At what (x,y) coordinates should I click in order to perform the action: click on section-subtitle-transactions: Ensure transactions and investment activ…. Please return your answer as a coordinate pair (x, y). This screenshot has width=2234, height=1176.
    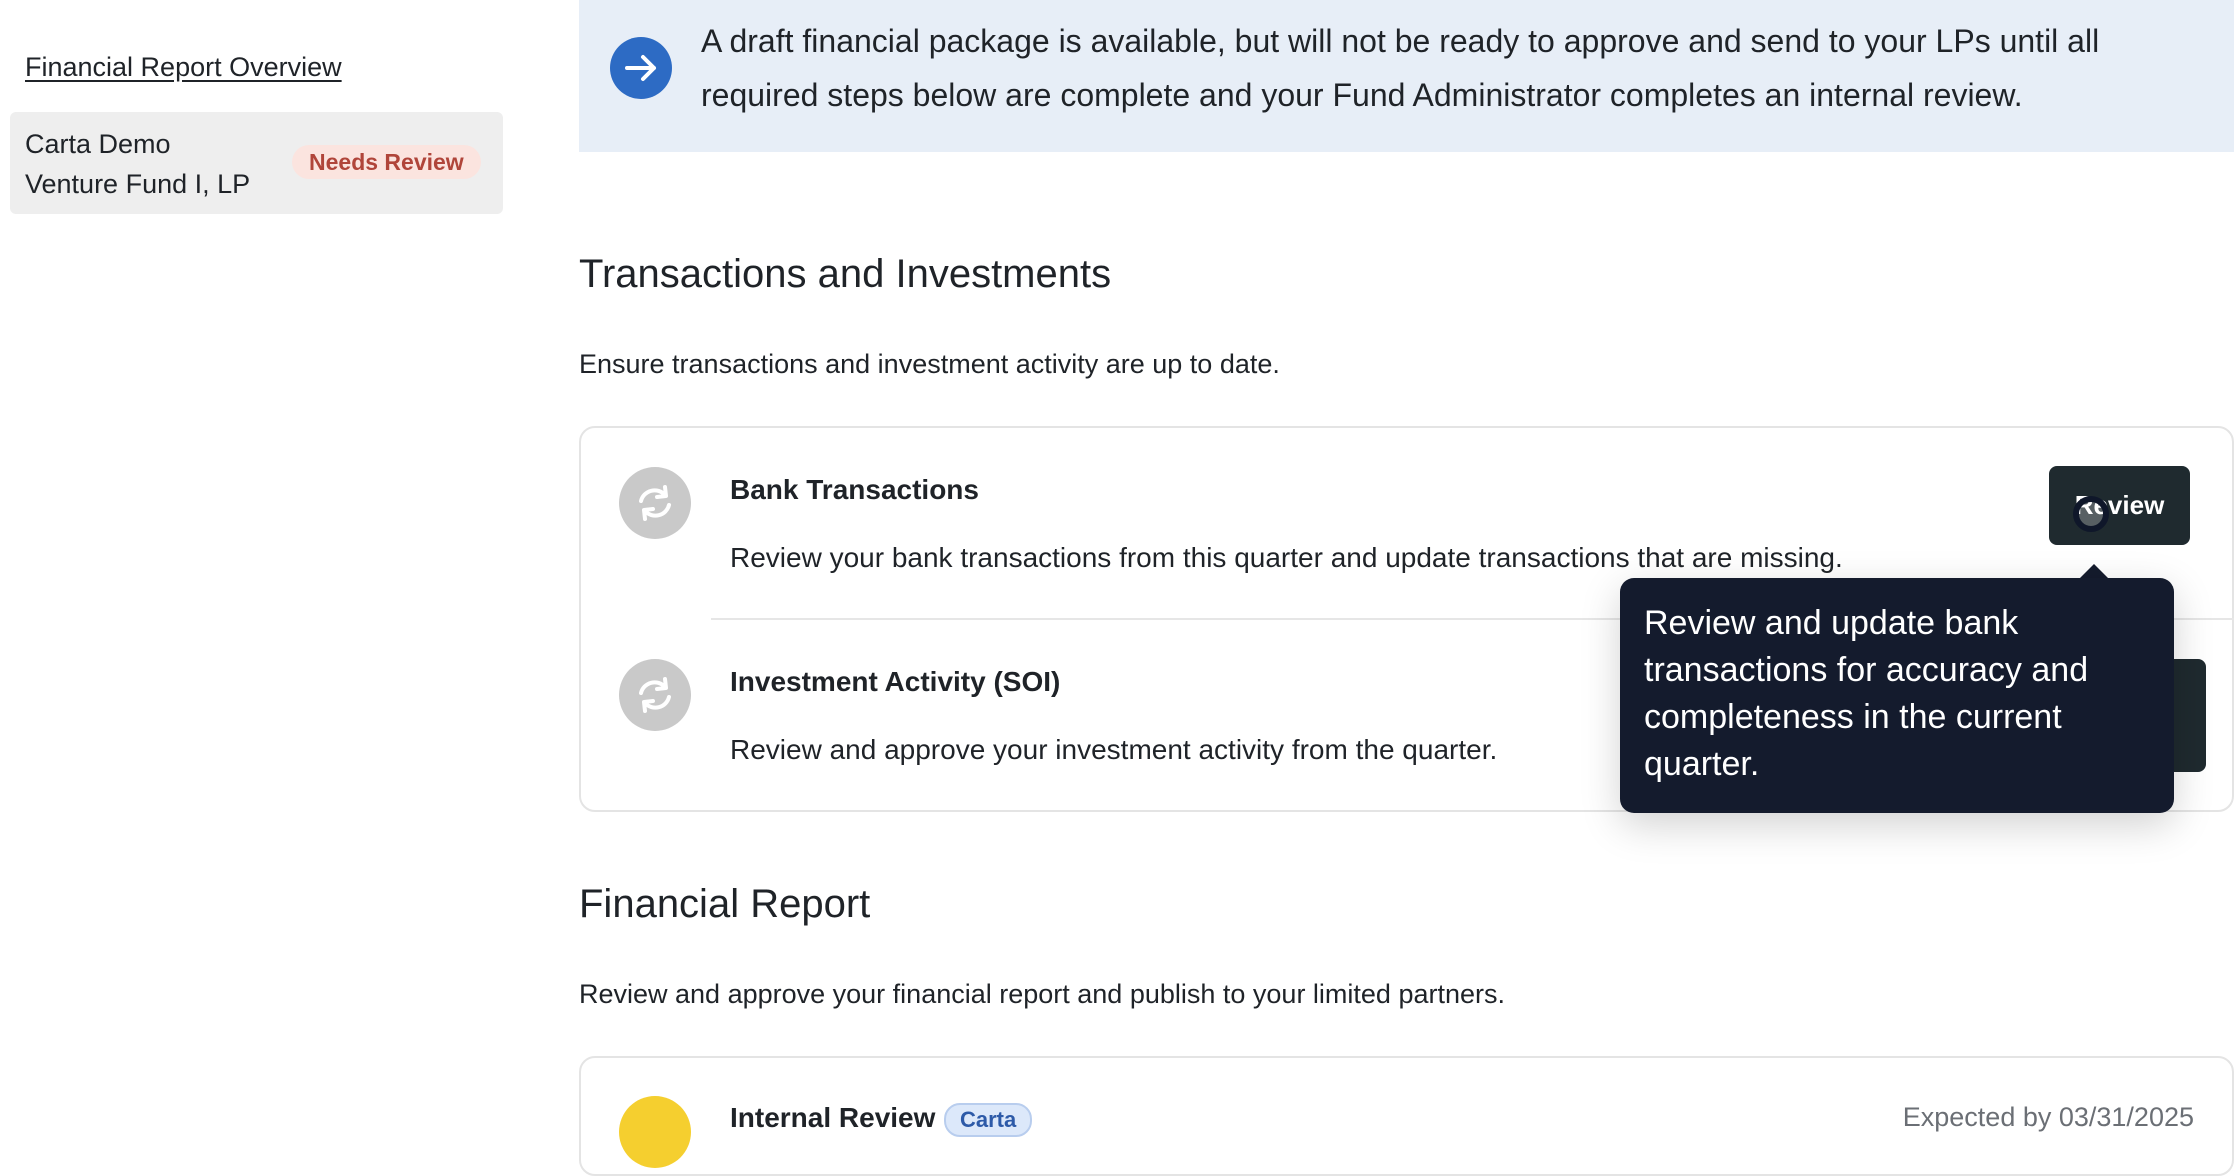
    Looking at the image, I should click on (929, 364).